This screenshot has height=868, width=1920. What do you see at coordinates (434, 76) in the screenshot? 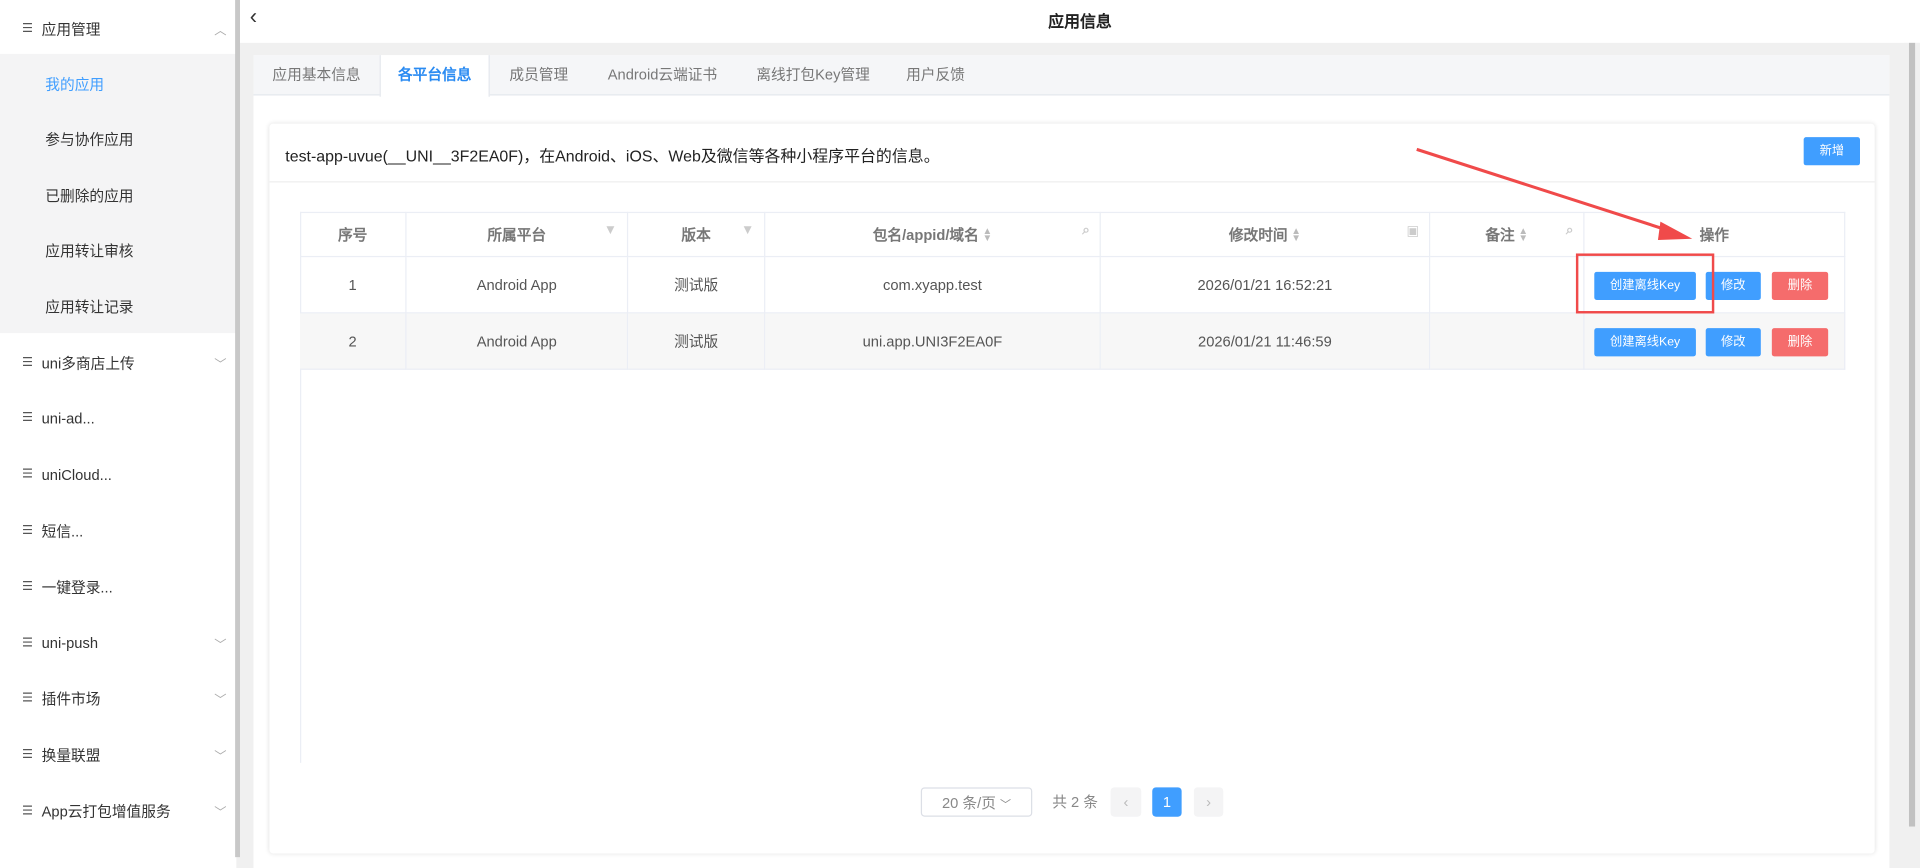
I see `tab: 各平台信息` at bounding box center [434, 76].